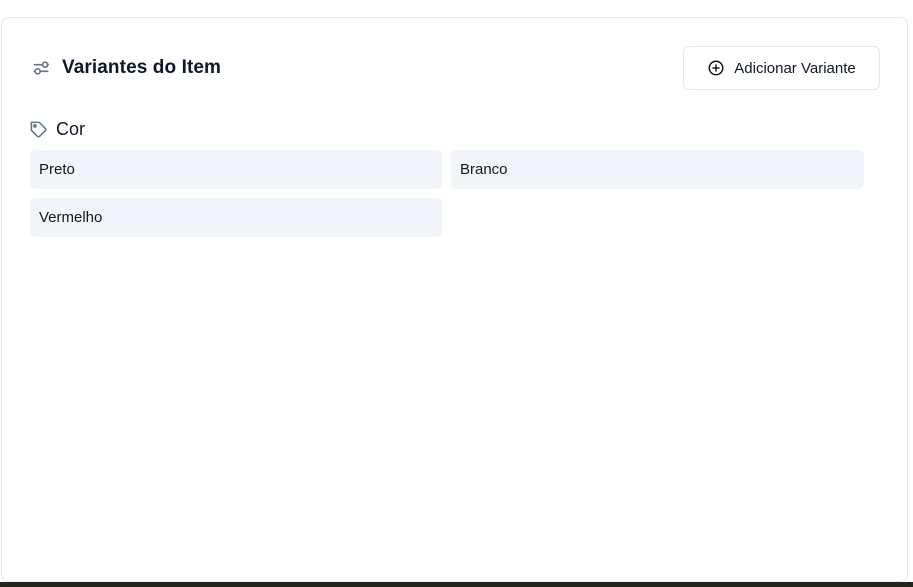 The image size is (913, 587). What do you see at coordinates (447, 193) in the screenshot?
I see `variant-options-grid: Preto Branco Vermelho` at bounding box center [447, 193].